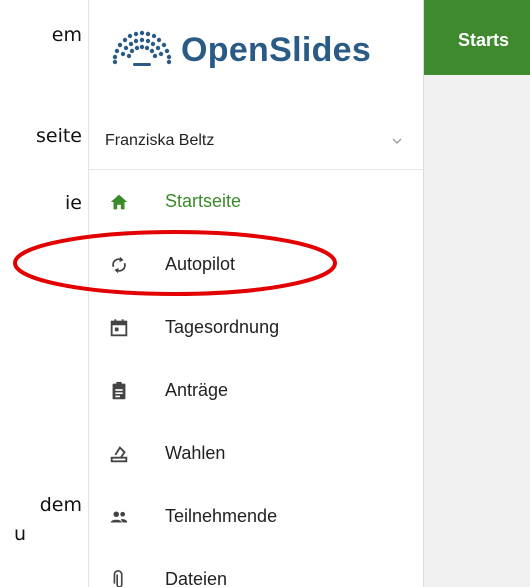 The image size is (530, 587). What do you see at coordinates (119, 328) in the screenshot?
I see `calendar-icon` at bounding box center [119, 328].